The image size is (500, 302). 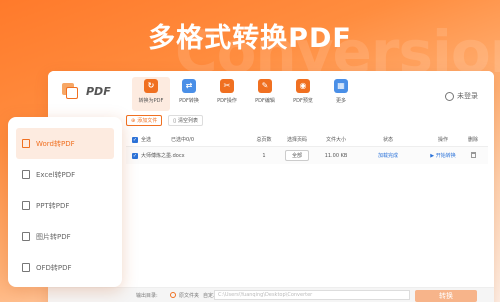 I want to click on user-login: 未登录, so click(x=461, y=96).